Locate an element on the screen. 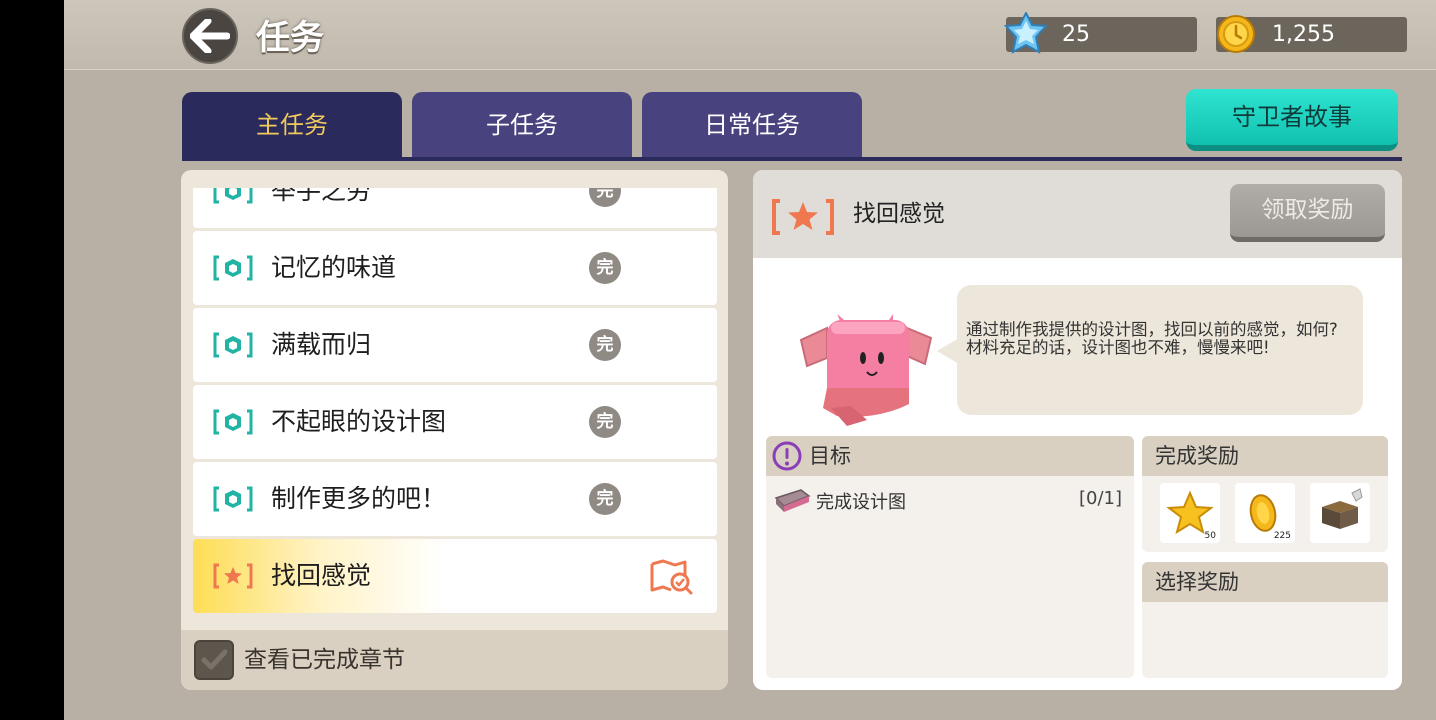  dialogue-line: 通过制作我提供的设计图，找回以前的感觉，如何? is located at coordinates (1152, 329).